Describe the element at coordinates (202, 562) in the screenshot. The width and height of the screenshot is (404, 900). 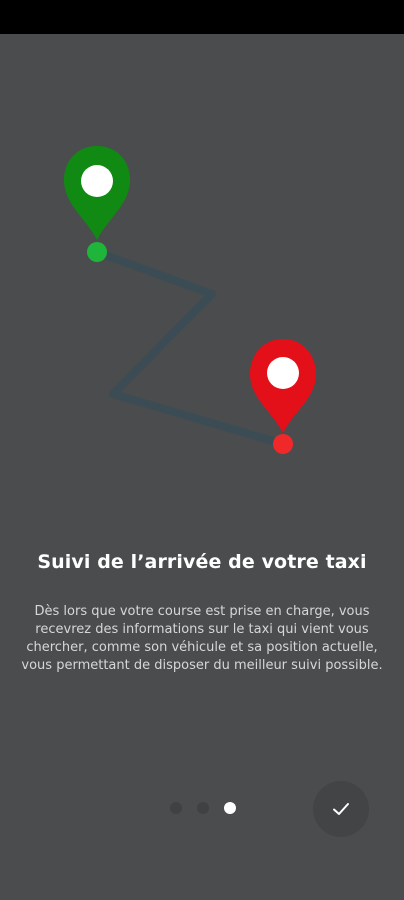
I see `page-title: Suivi de l’arrivée de votre taxi` at that location.